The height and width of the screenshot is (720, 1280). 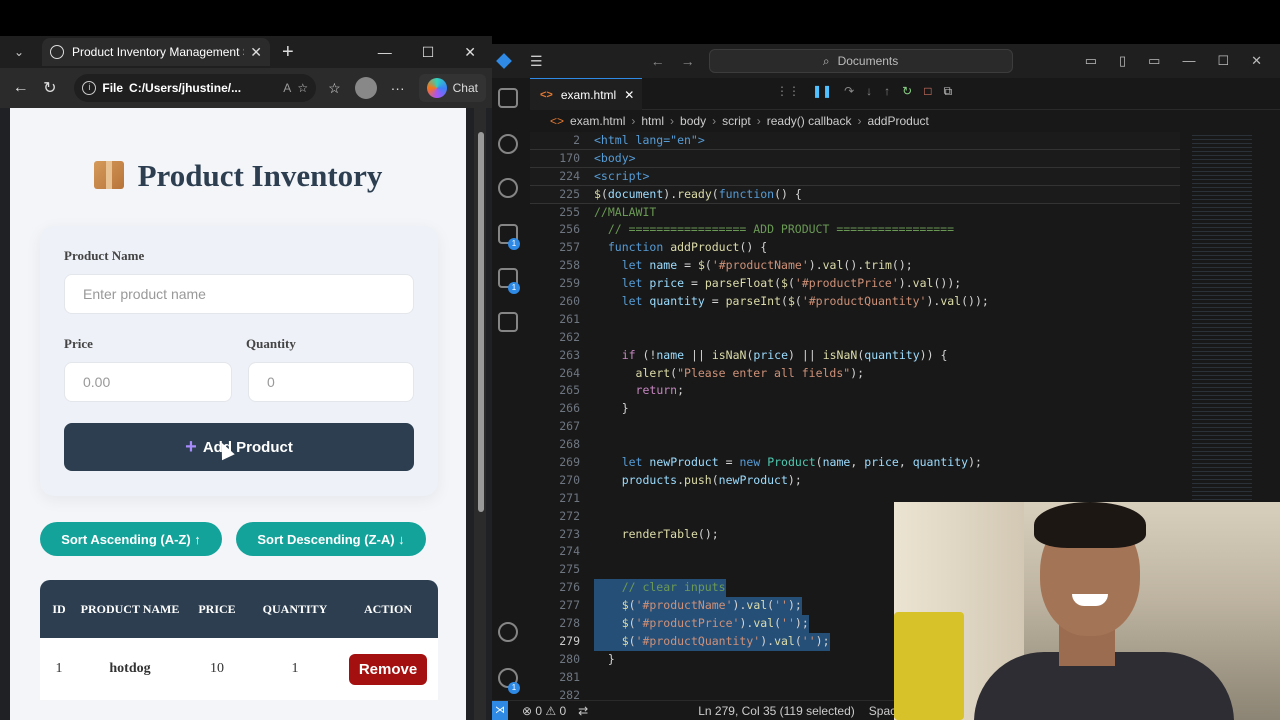 What do you see at coordinates (855, 176) in the screenshot?
I see `code-line: 224 <script>` at bounding box center [855, 176].